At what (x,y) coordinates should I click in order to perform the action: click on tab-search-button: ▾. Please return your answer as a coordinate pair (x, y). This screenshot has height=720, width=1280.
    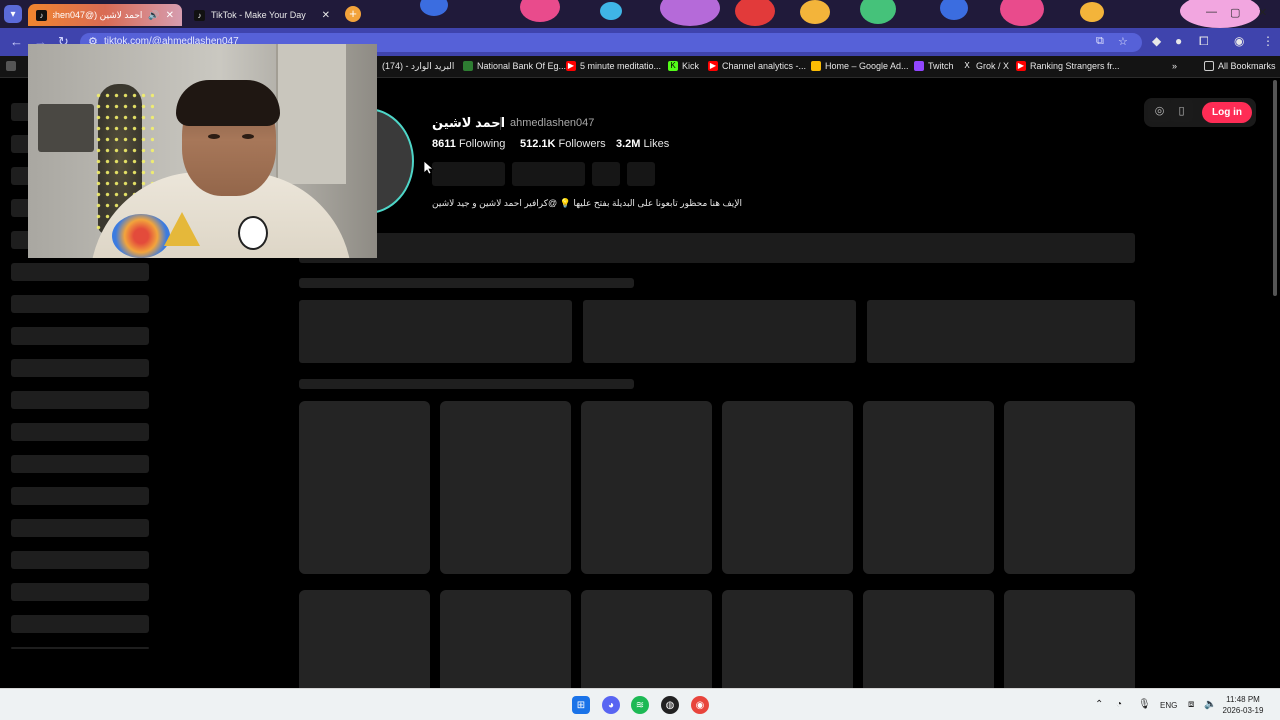
    Looking at the image, I should click on (13, 14).